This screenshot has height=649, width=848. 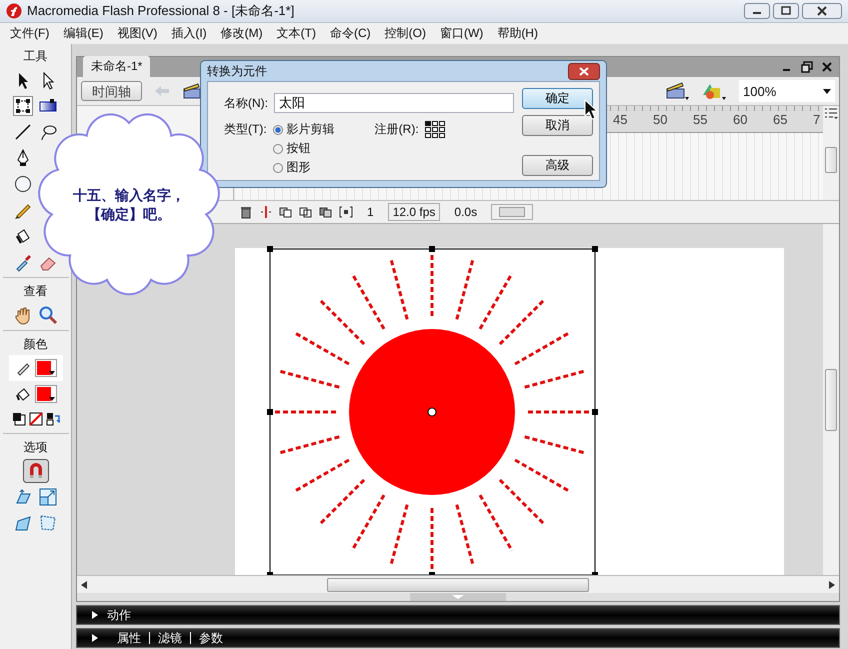 What do you see at coordinates (36, 291) in the screenshot?
I see `section-heading: 查看` at bounding box center [36, 291].